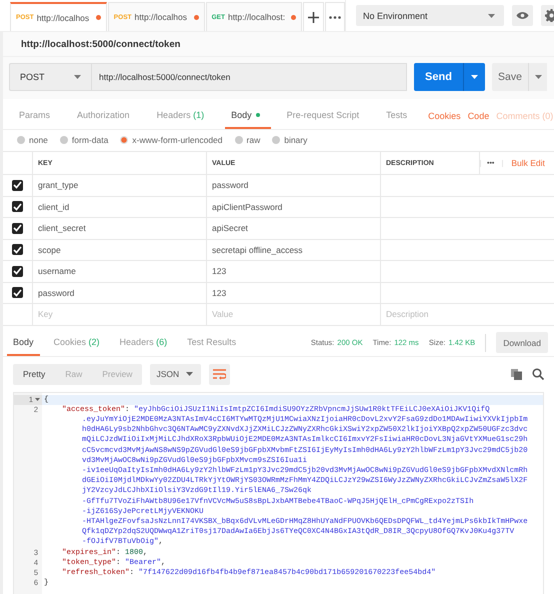 This screenshot has width=554, height=594. I want to click on request-section-tab: Pre-request Script, so click(325, 116).